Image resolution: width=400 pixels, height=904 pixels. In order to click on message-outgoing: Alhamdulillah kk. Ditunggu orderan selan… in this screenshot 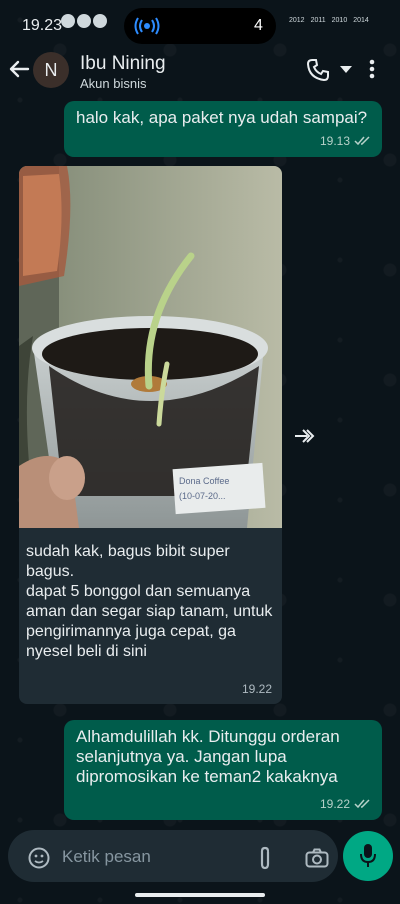, I will do `click(223, 770)`.